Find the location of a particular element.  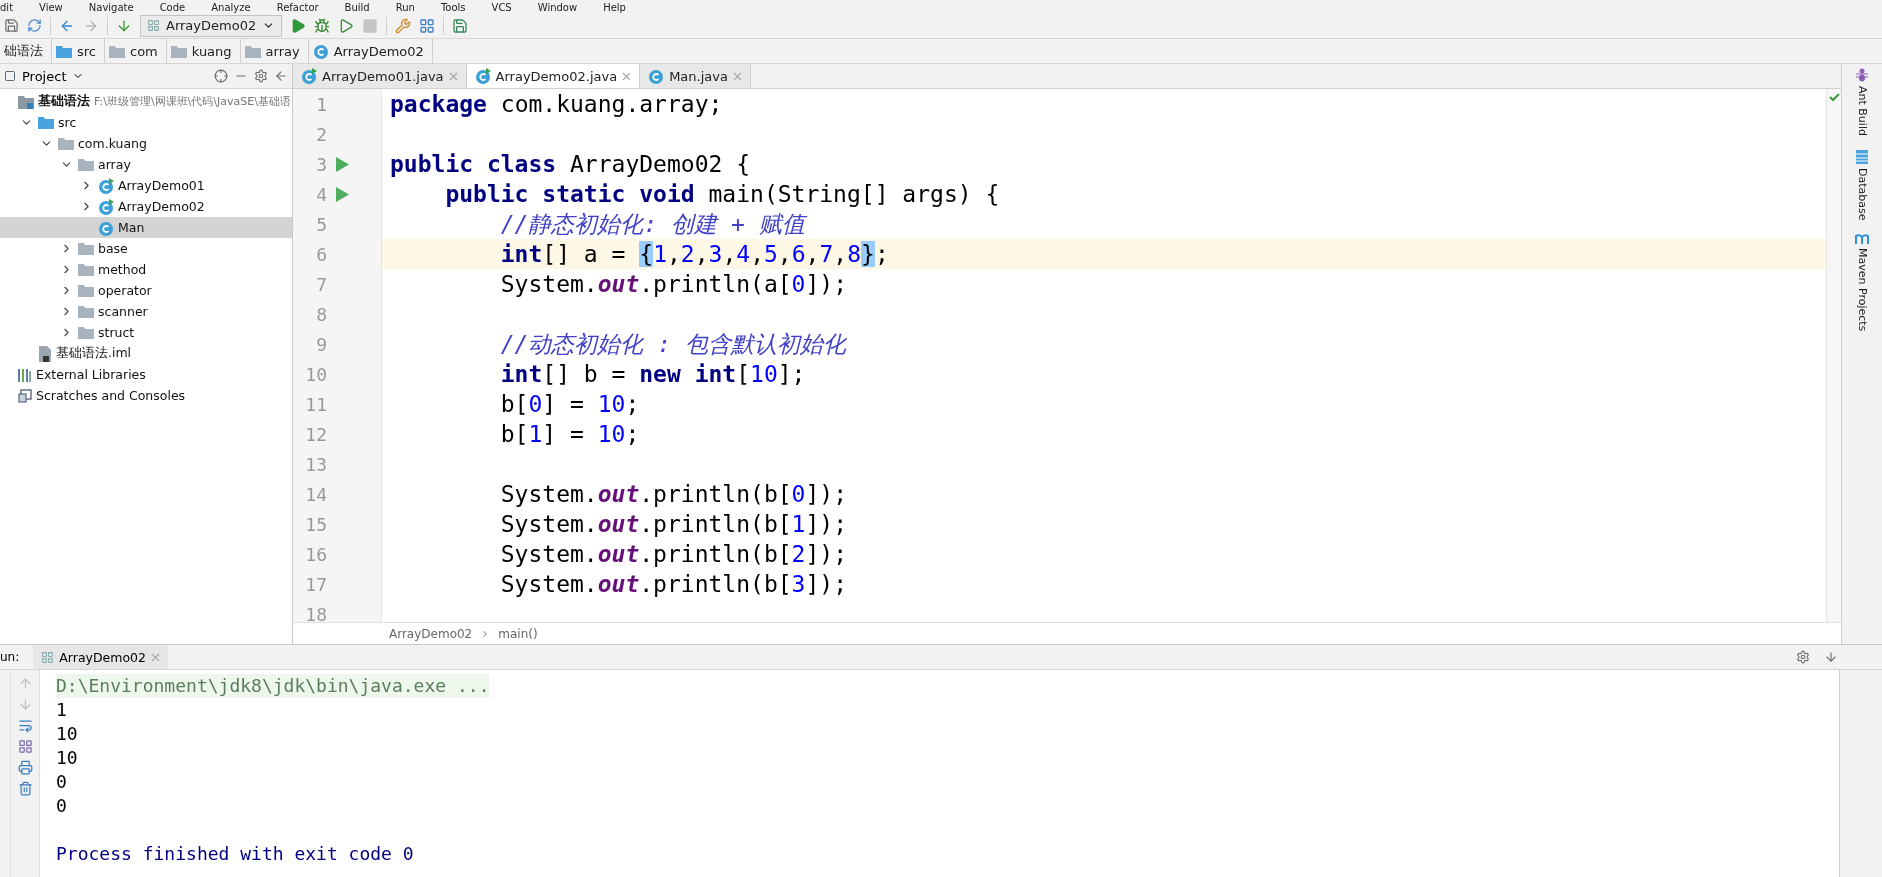

run-label: un: is located at coordinates (10, 657).